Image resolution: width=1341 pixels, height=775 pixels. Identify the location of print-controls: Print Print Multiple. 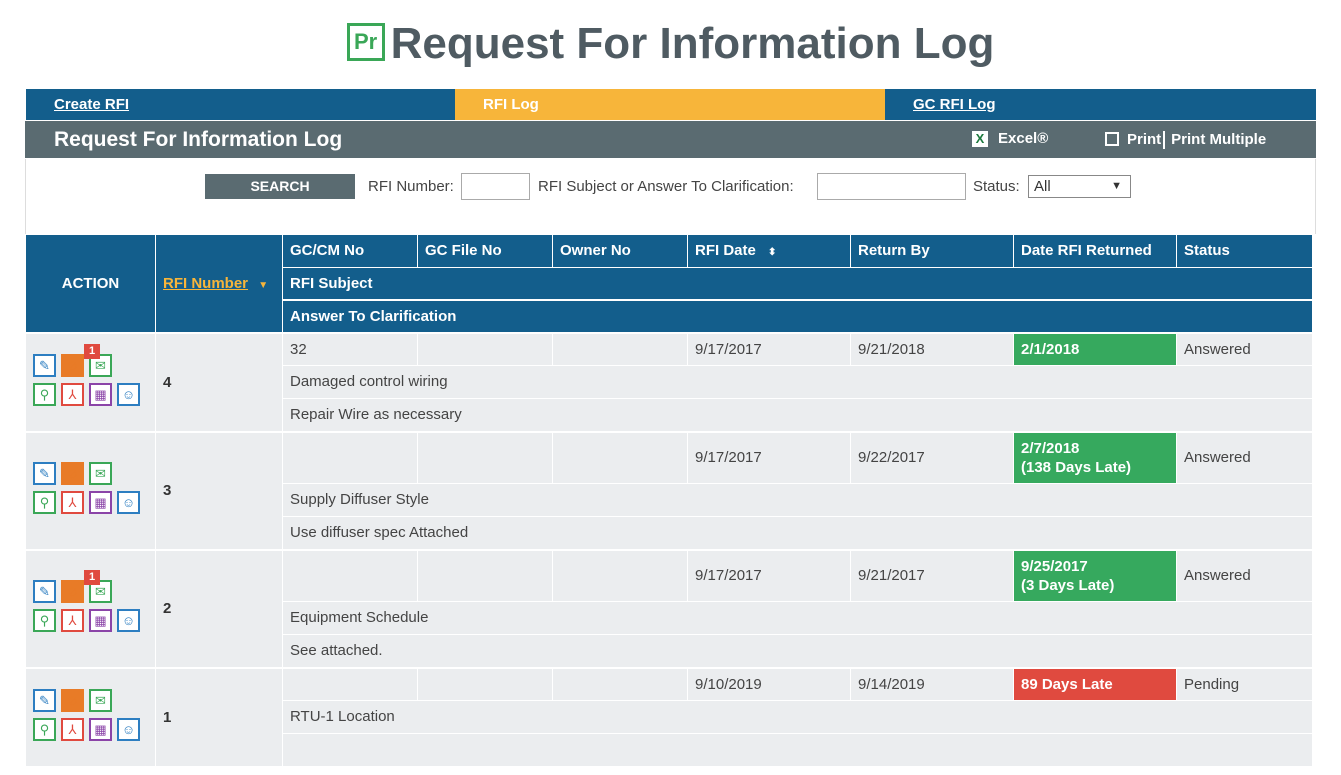
(1185, 140).